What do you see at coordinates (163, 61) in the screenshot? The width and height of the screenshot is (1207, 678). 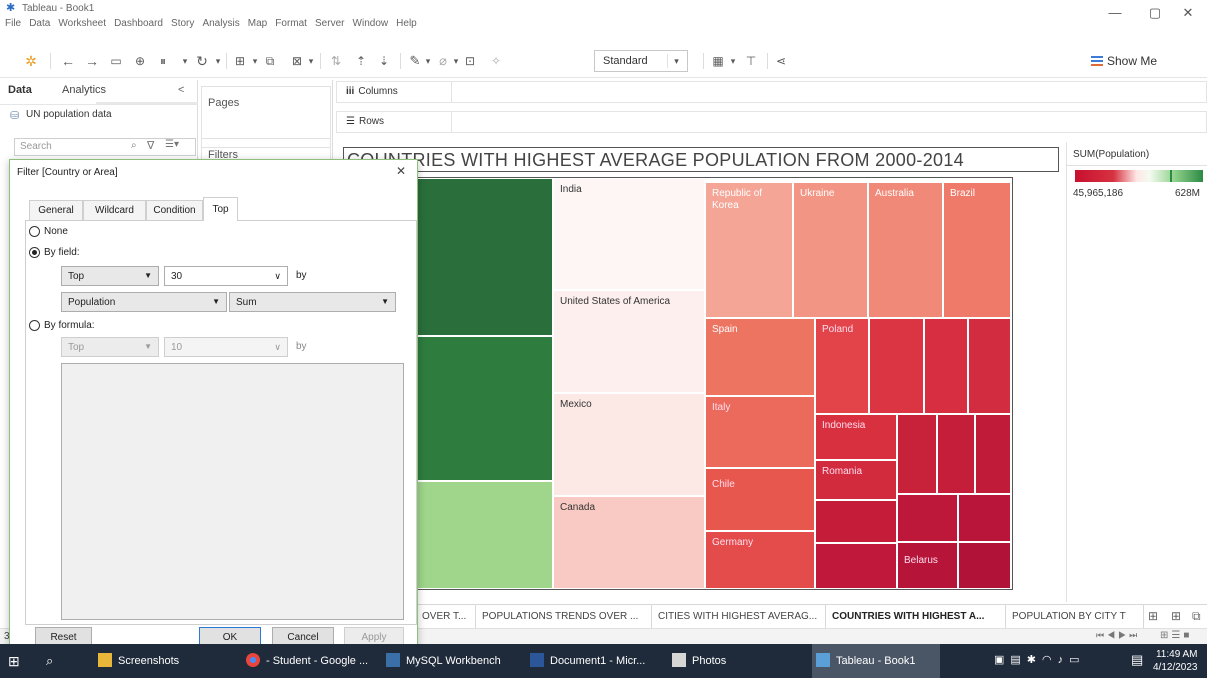 I see `pause-updates-icon: ⏸` at bounding box center [163, 61].